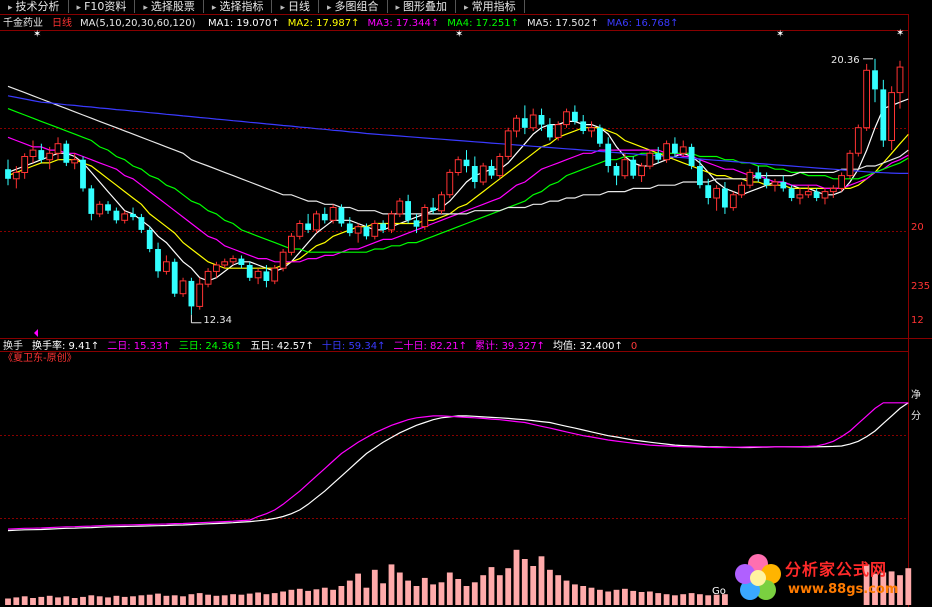 This screenshot has width=932, height=607. Describe the element at coordinates (13, 345) in the screenshot. I see `indicator-name: 换手` at that location.